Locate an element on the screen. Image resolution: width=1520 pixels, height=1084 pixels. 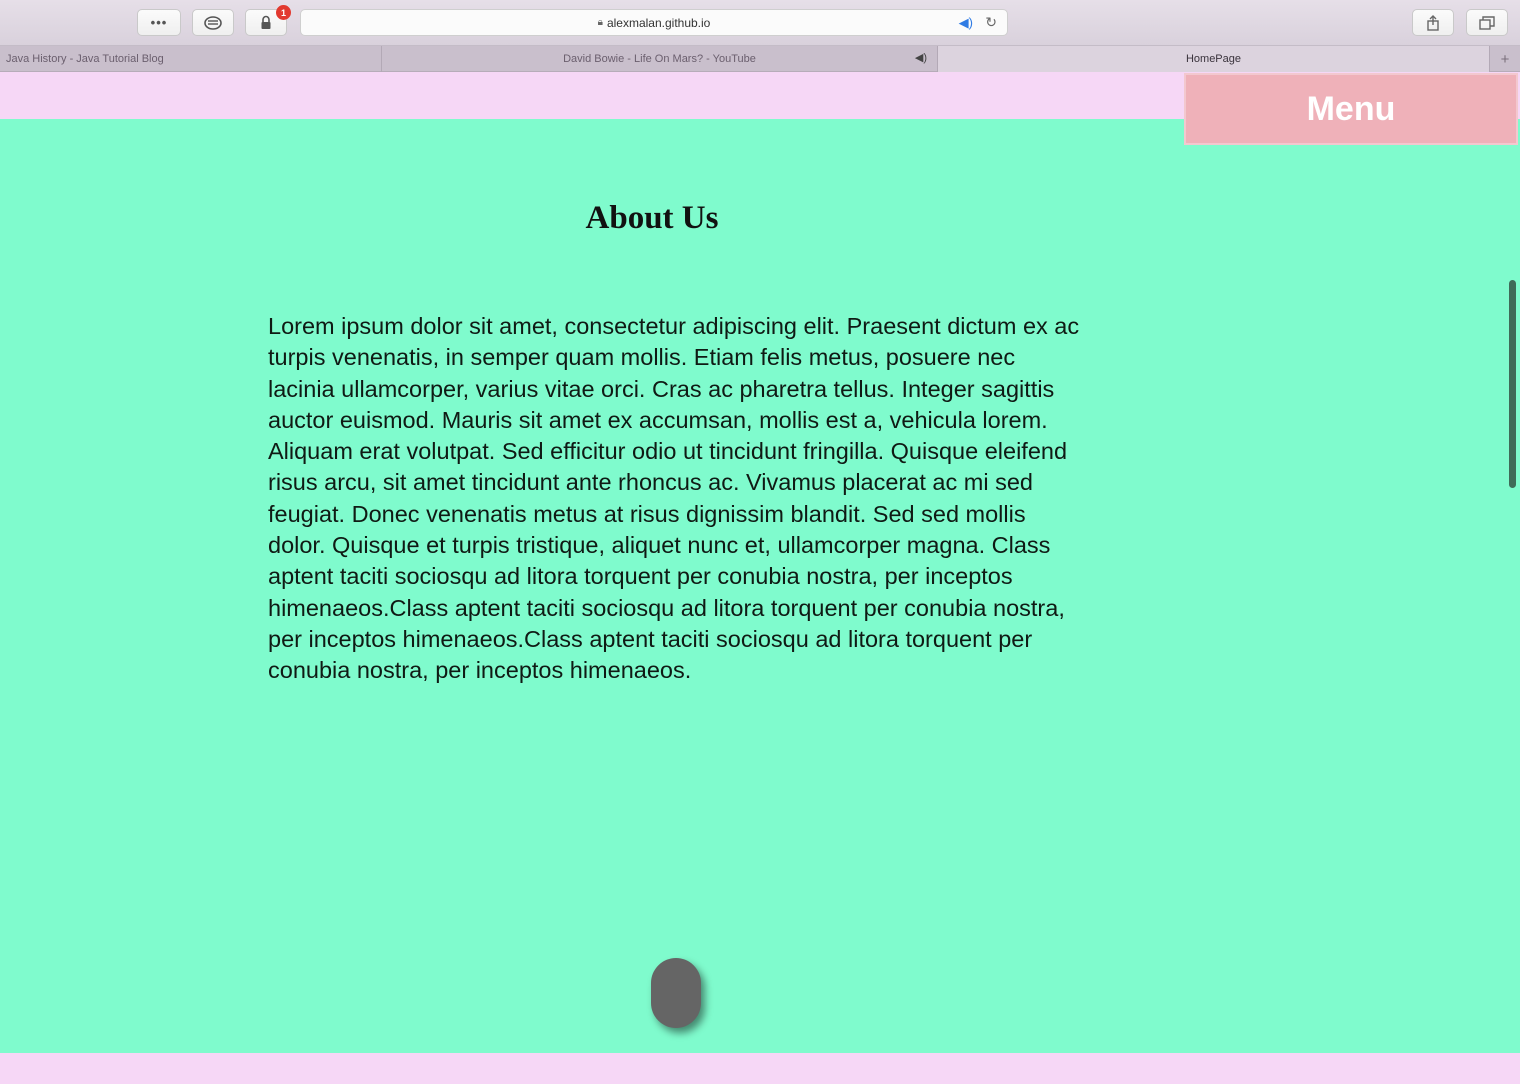
tab-label: David Bowie - Life On Mars? - YouTube is located at coordinates (659, 59).